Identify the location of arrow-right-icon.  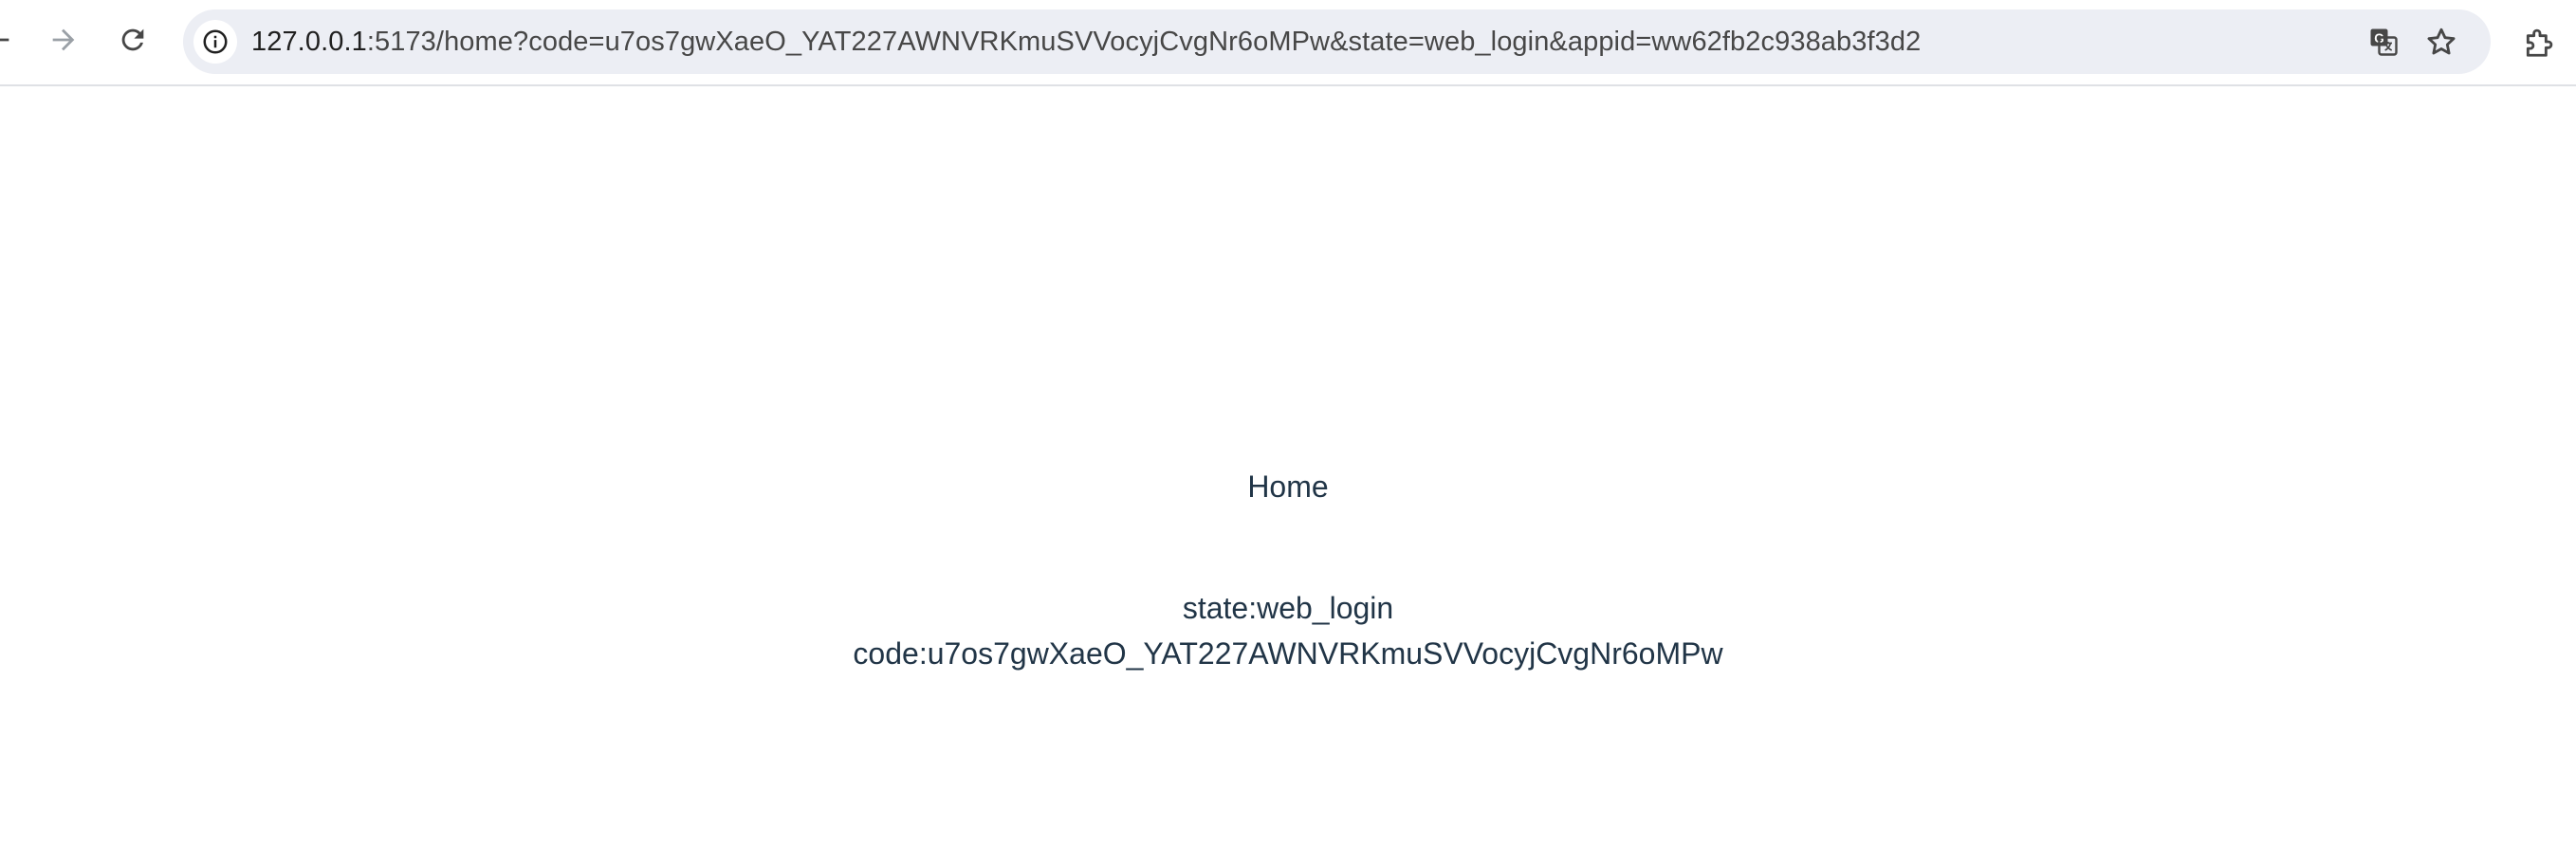
(63, 39).